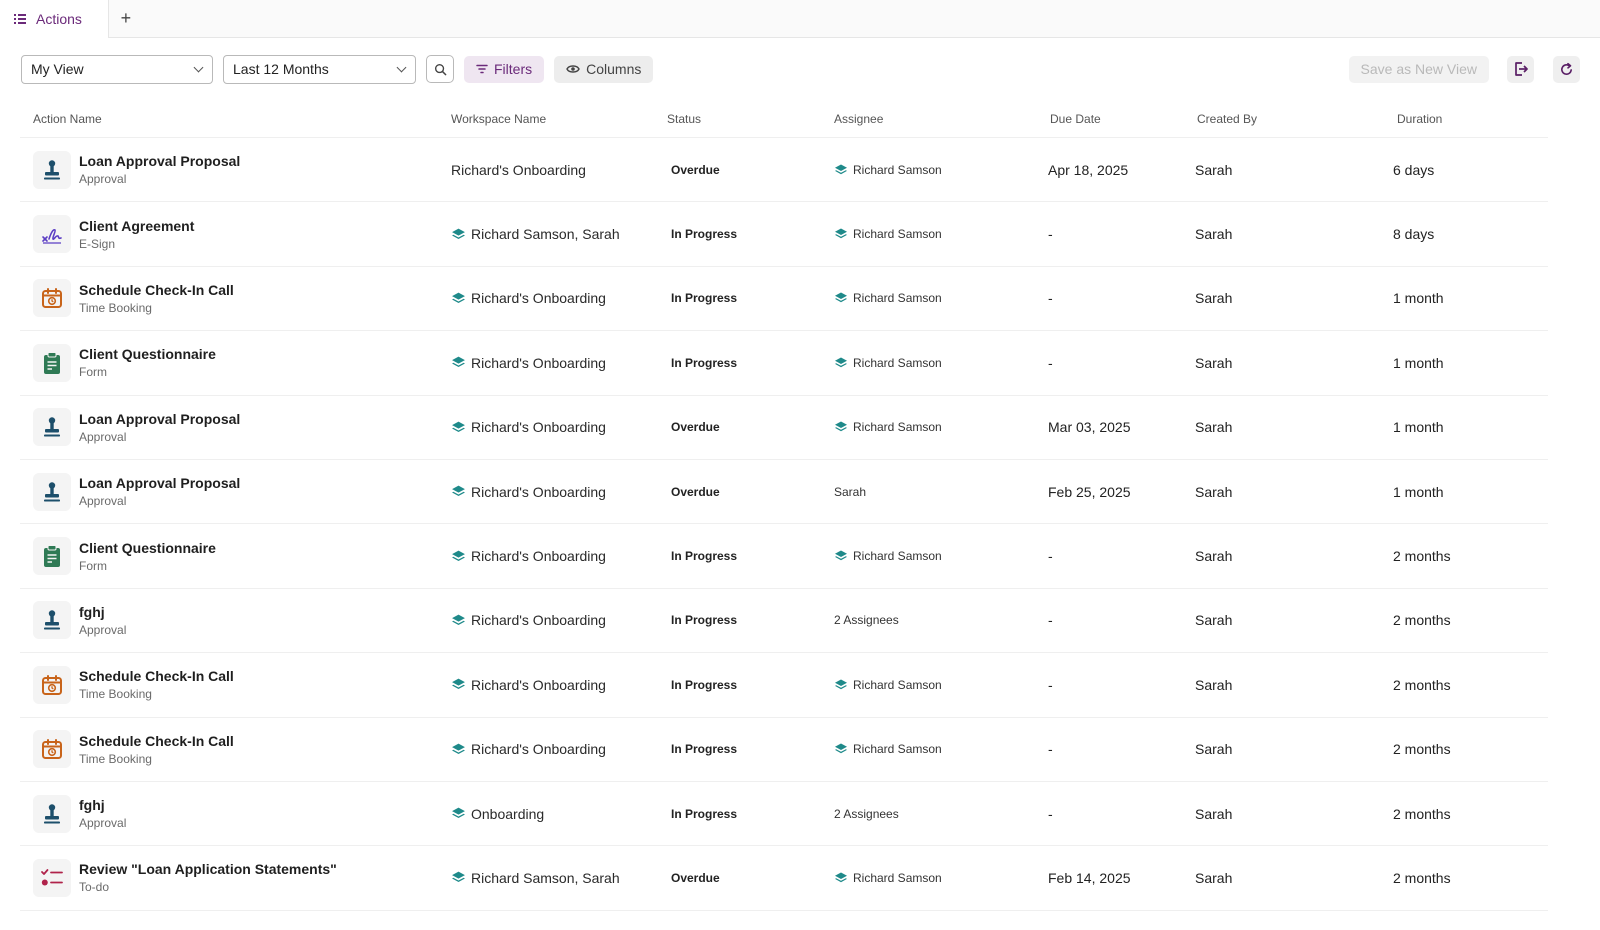 This screenshot has width=1600, height=930. I want to click on header-workspace-name: Workspace Name, so click(546, 119).